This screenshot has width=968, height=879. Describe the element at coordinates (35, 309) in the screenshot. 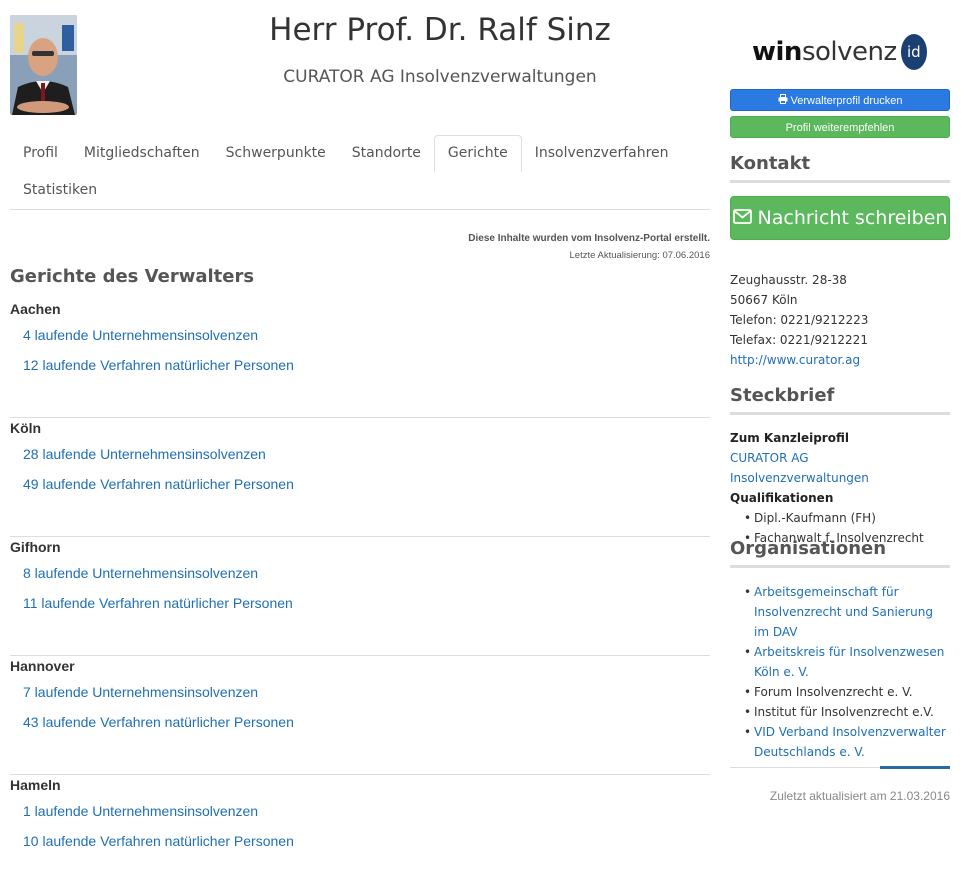

I see `court-name: Aachen` at that location.